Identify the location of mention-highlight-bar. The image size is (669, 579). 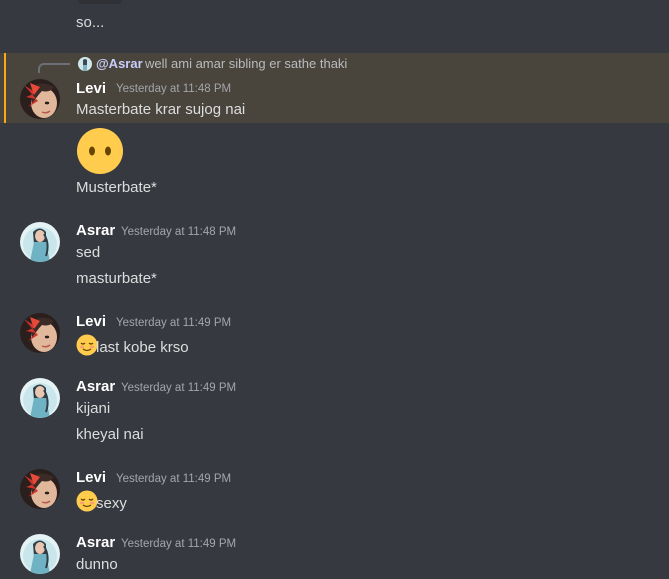
(5, 88).